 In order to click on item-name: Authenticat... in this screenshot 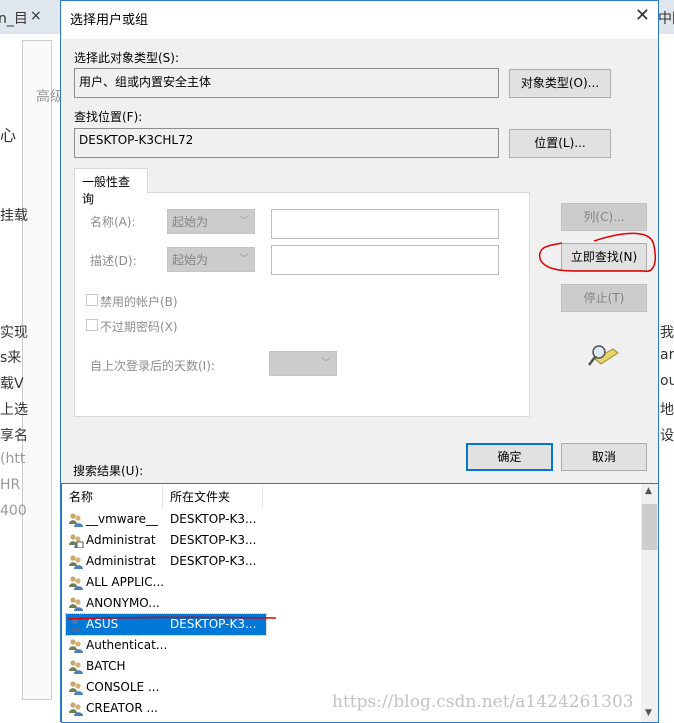, I will do `click(127, 645)`.